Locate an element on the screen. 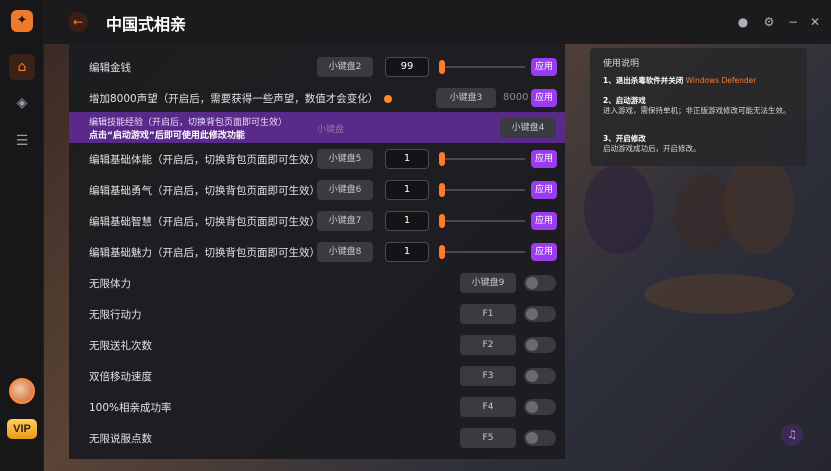 The image size is (831, 471). hotkey-button: 小键盘4 is located at coordinates (528, 128).